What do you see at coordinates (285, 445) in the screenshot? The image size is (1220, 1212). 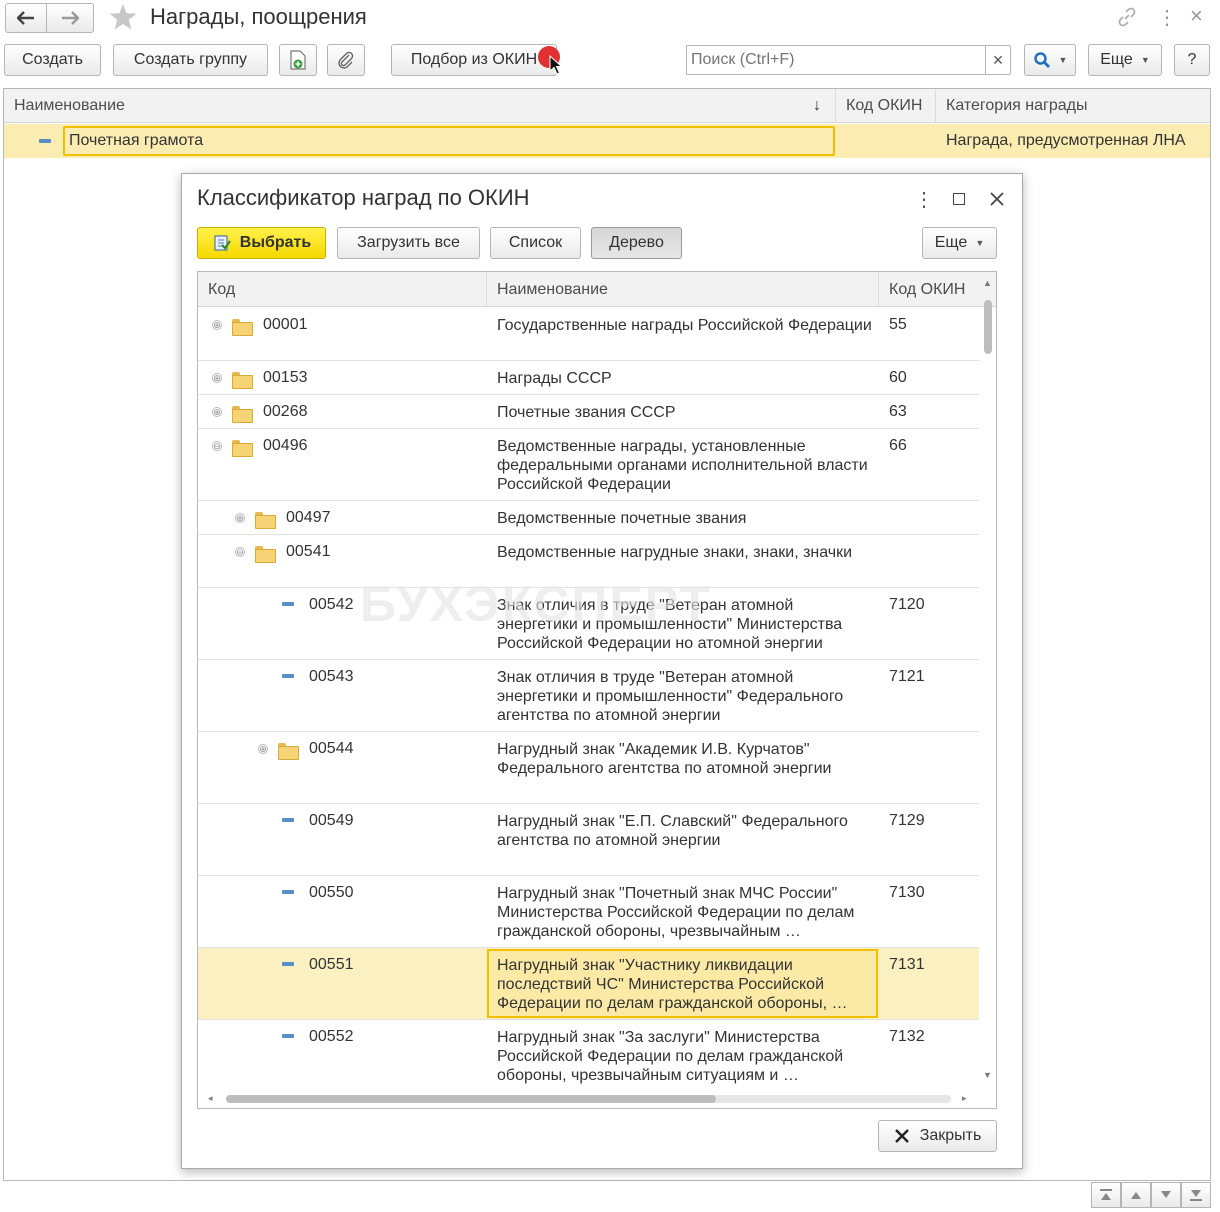 I see `cell-code: 00496` at bounding box center [285, 445].